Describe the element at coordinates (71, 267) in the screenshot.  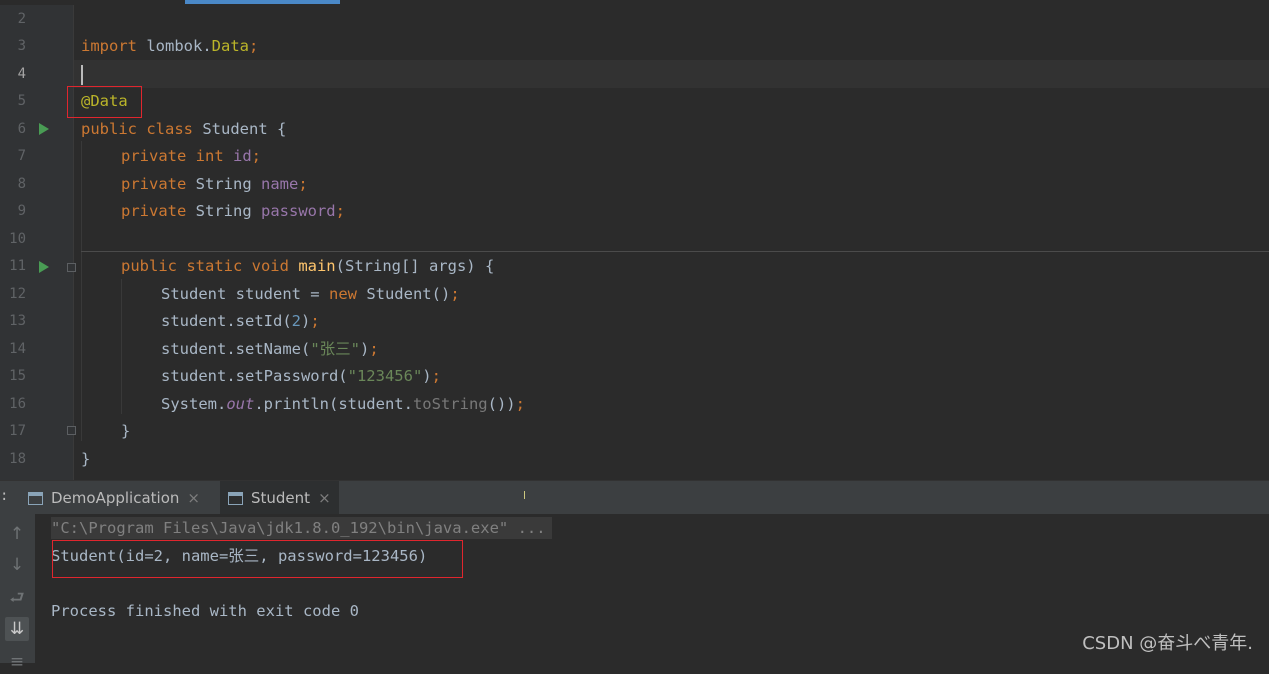
I see `fold-method-icon` at that location.